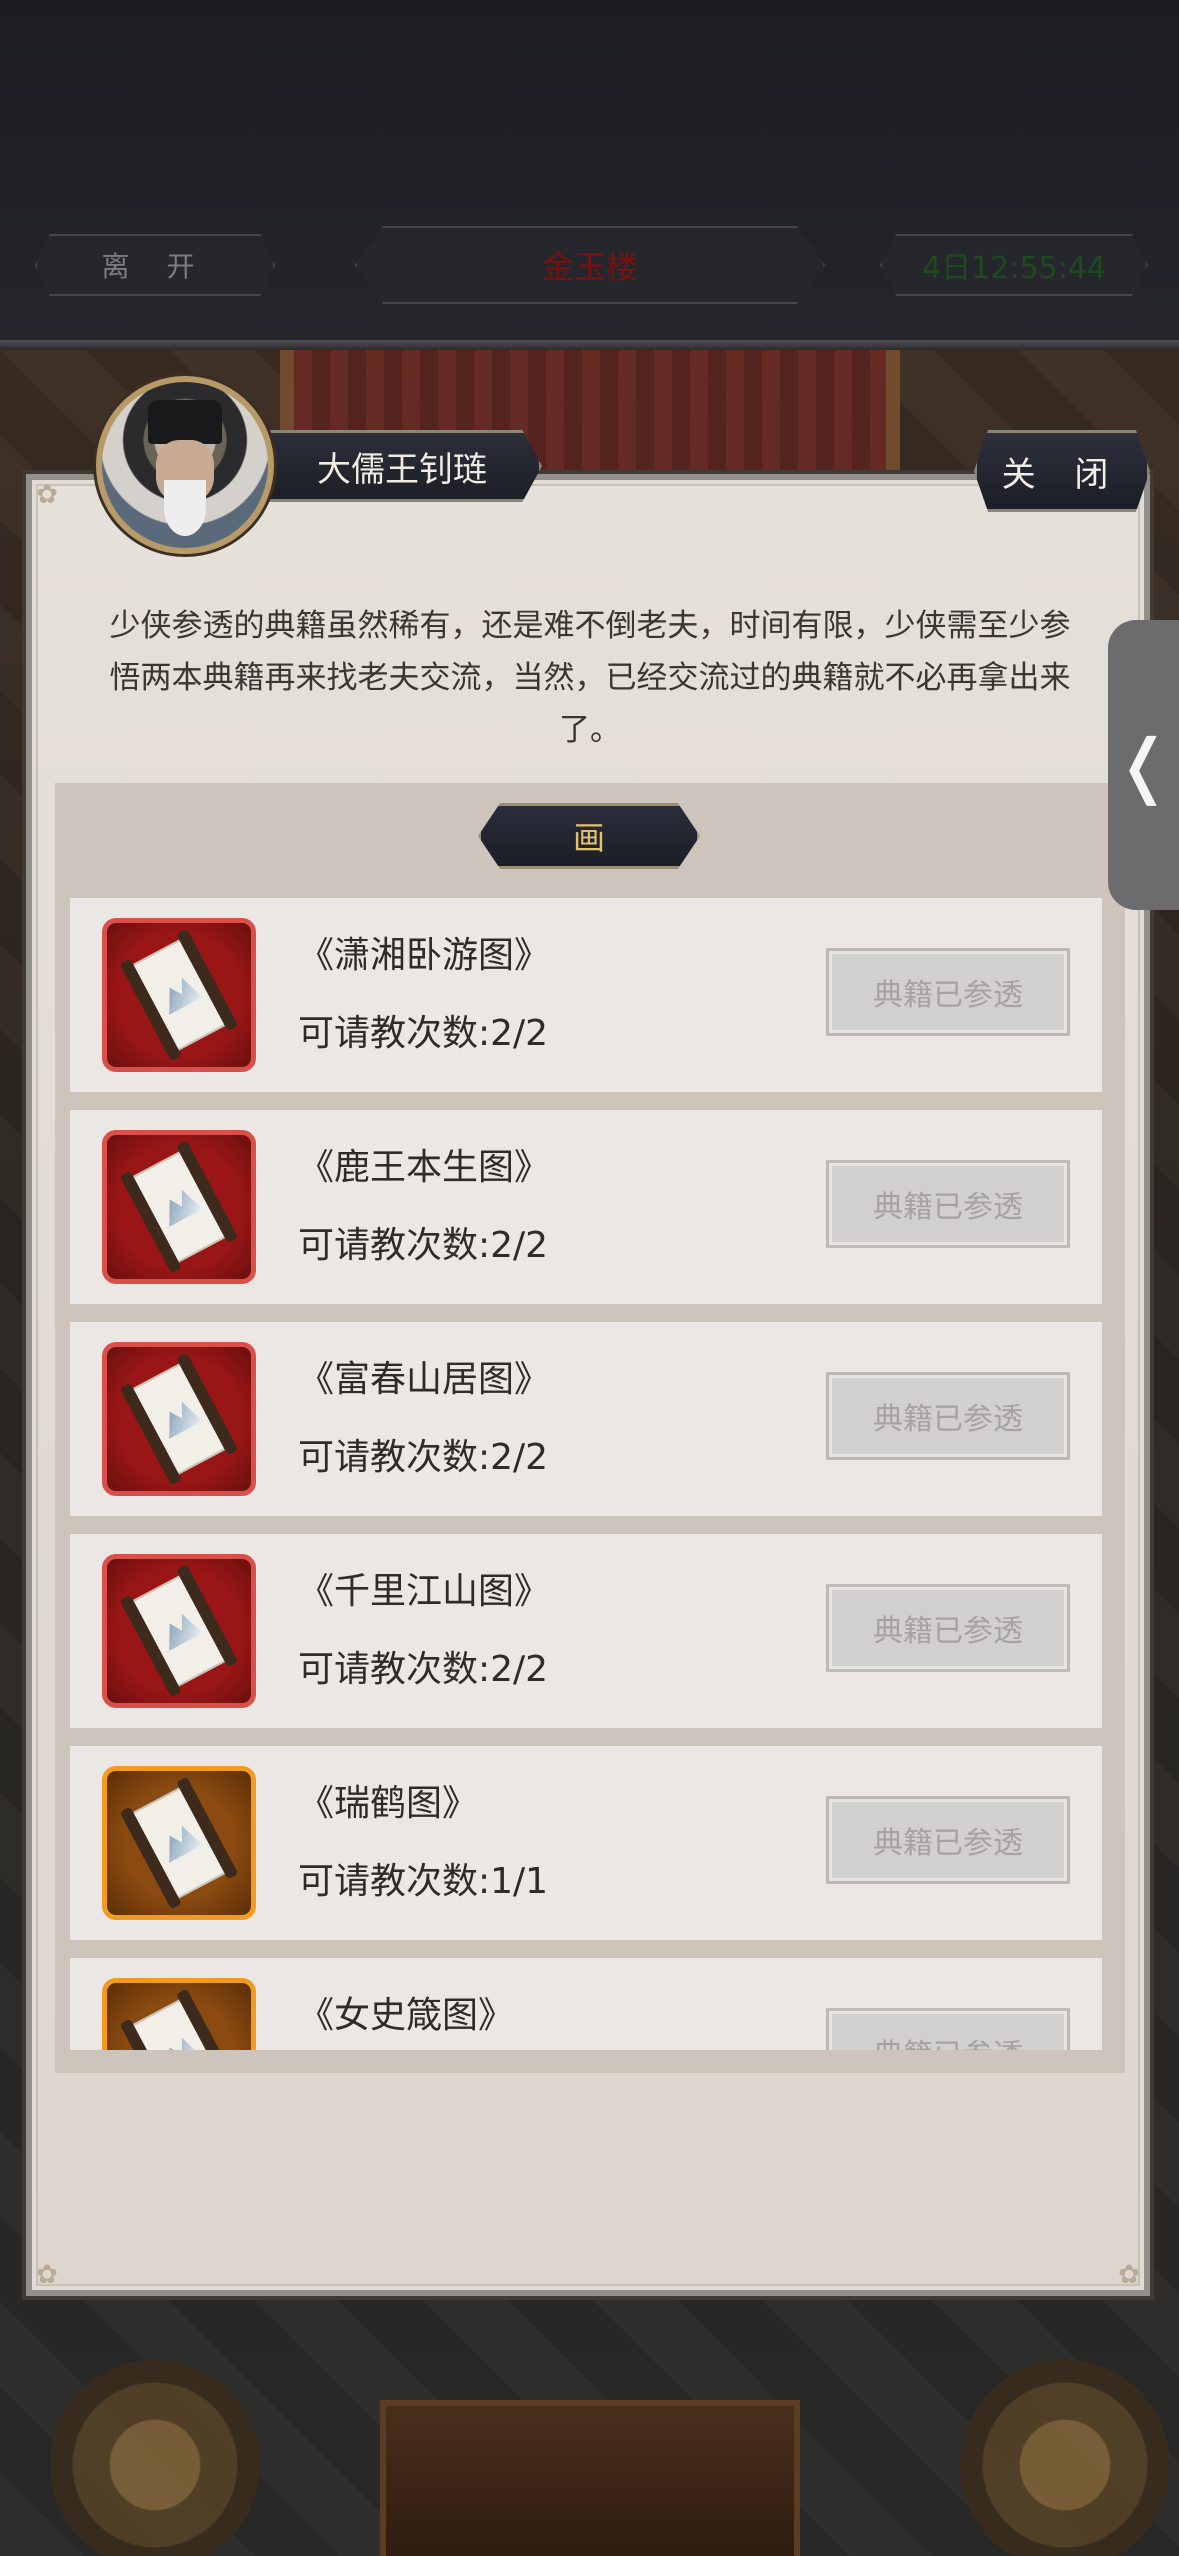 The width and height of the screenshot is (1179, 2556). Describe the element at coordinates (424, 1167) in the screenshot. I see `book-title: 《鹿王本生图》` at that location.